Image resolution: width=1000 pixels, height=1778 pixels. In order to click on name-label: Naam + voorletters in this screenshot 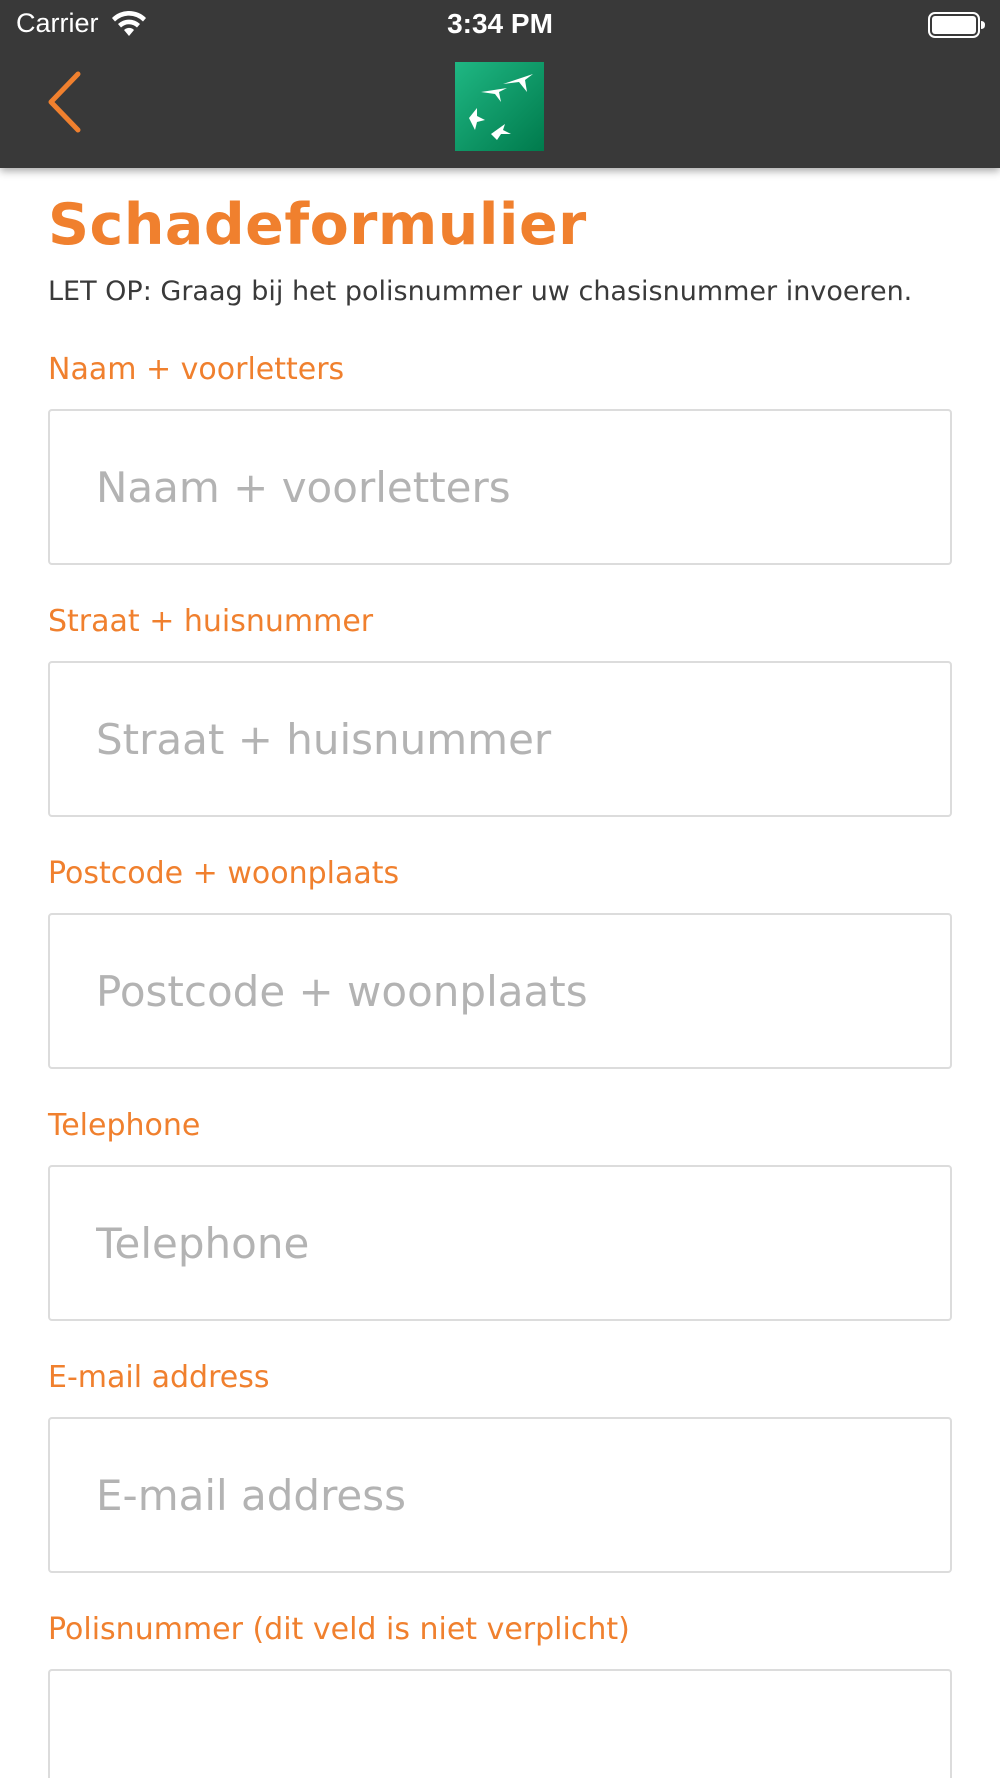, I will do `click(196, 369)`.